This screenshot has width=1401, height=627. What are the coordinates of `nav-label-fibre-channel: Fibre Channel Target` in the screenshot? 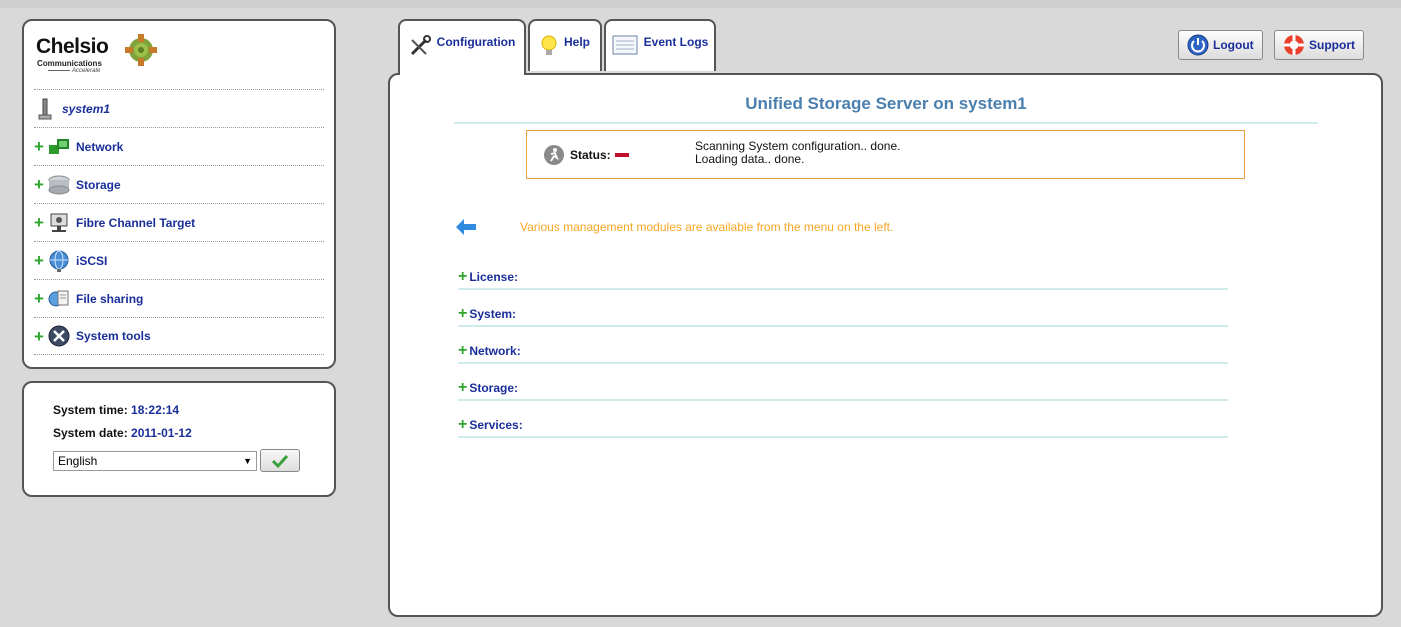 It's located at (136, 222).